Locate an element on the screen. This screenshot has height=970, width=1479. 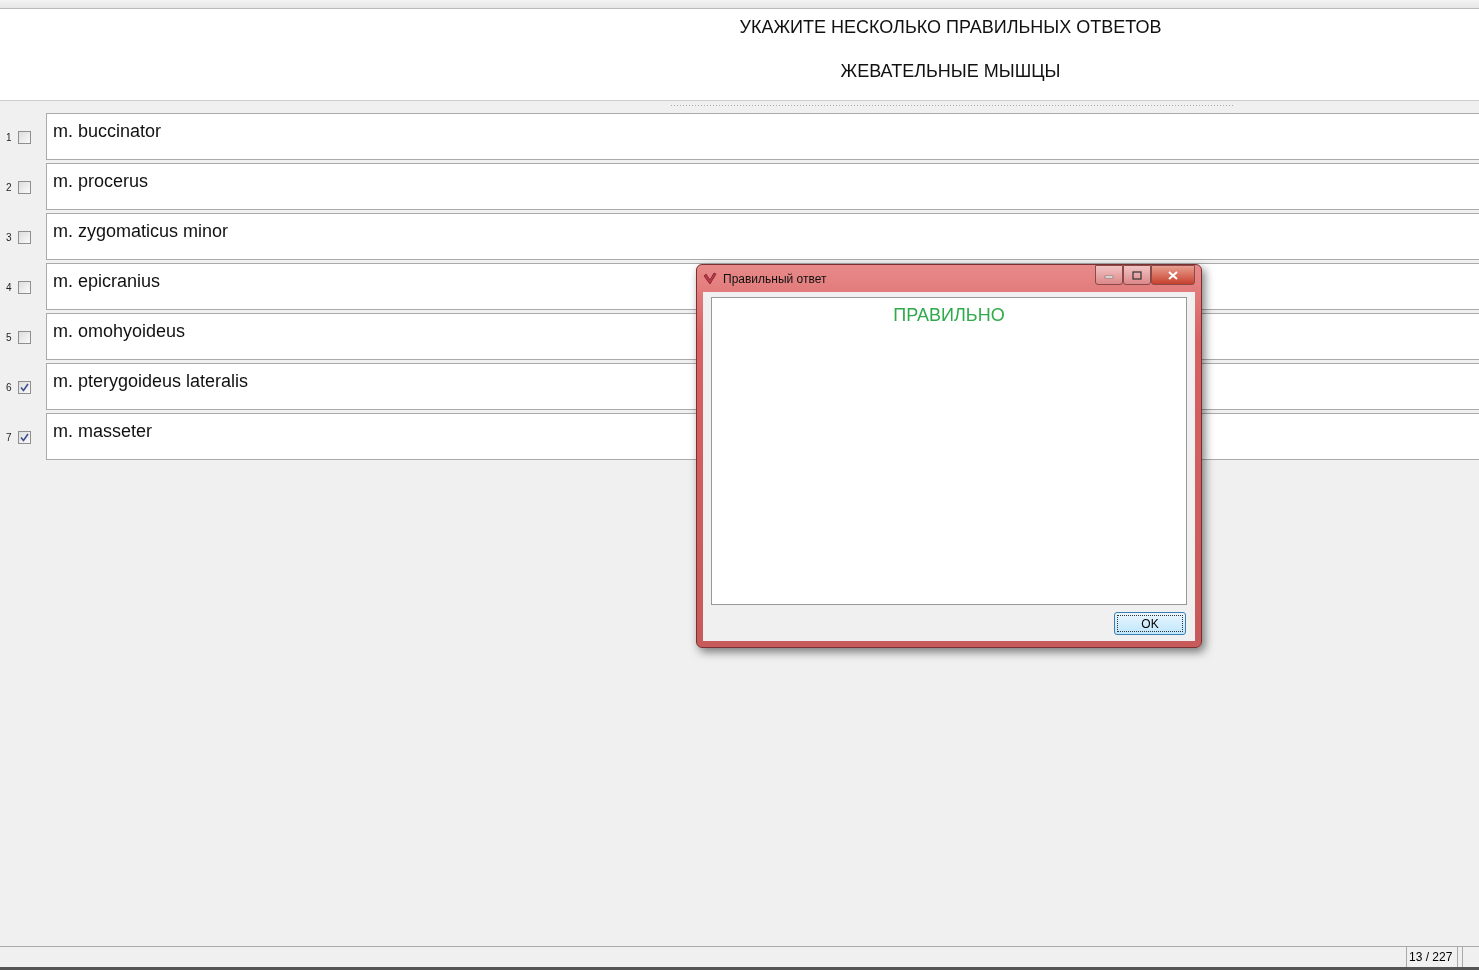
answer-number: 4 is located at coordinates (9, 287).